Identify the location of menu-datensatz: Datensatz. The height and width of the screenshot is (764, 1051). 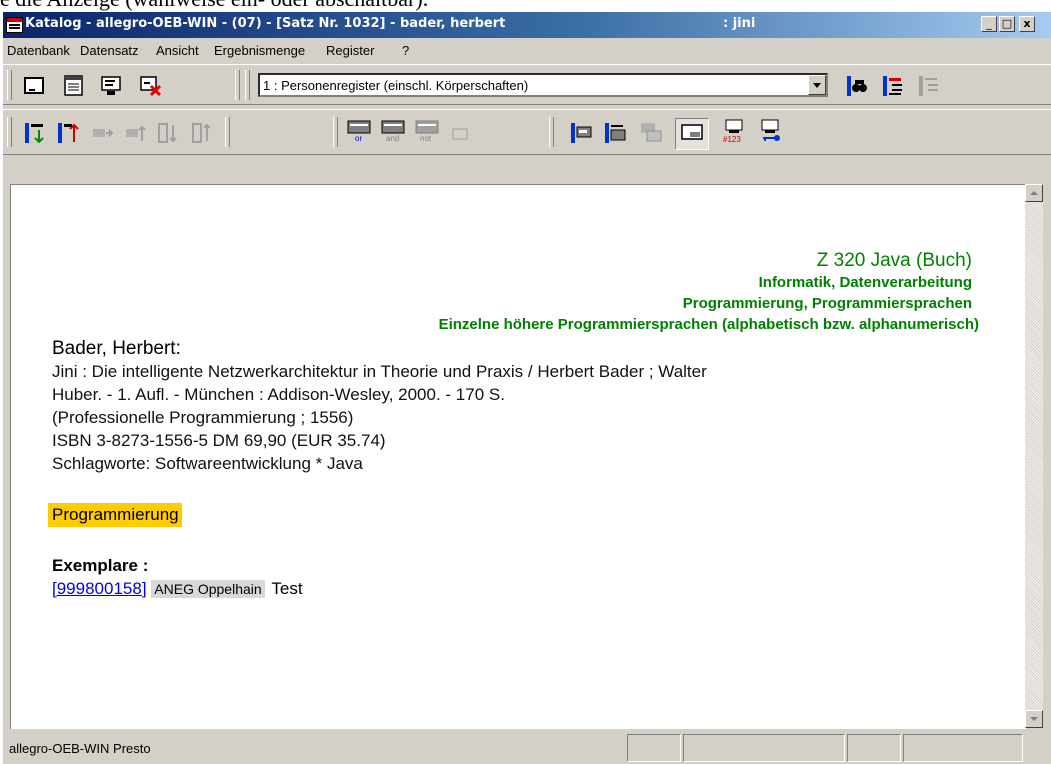
(109, 50).